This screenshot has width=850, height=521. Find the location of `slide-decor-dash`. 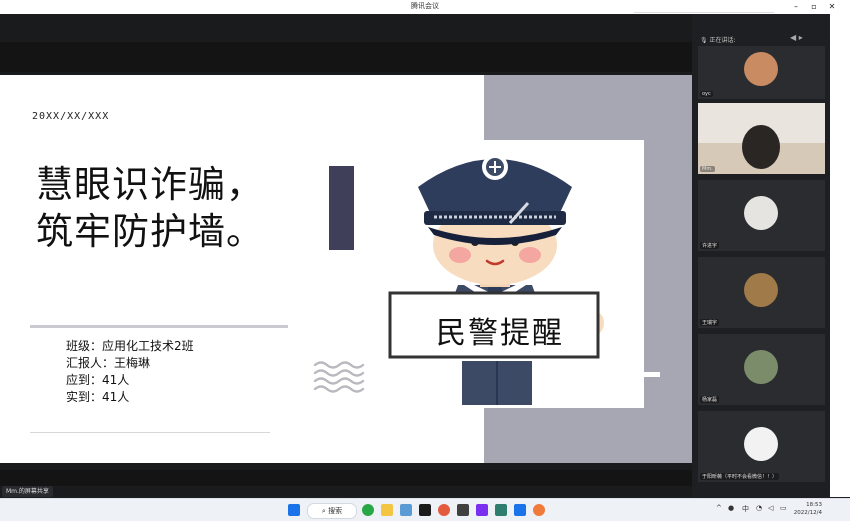

slide-decor-dash is located at coordinates (645, 374).